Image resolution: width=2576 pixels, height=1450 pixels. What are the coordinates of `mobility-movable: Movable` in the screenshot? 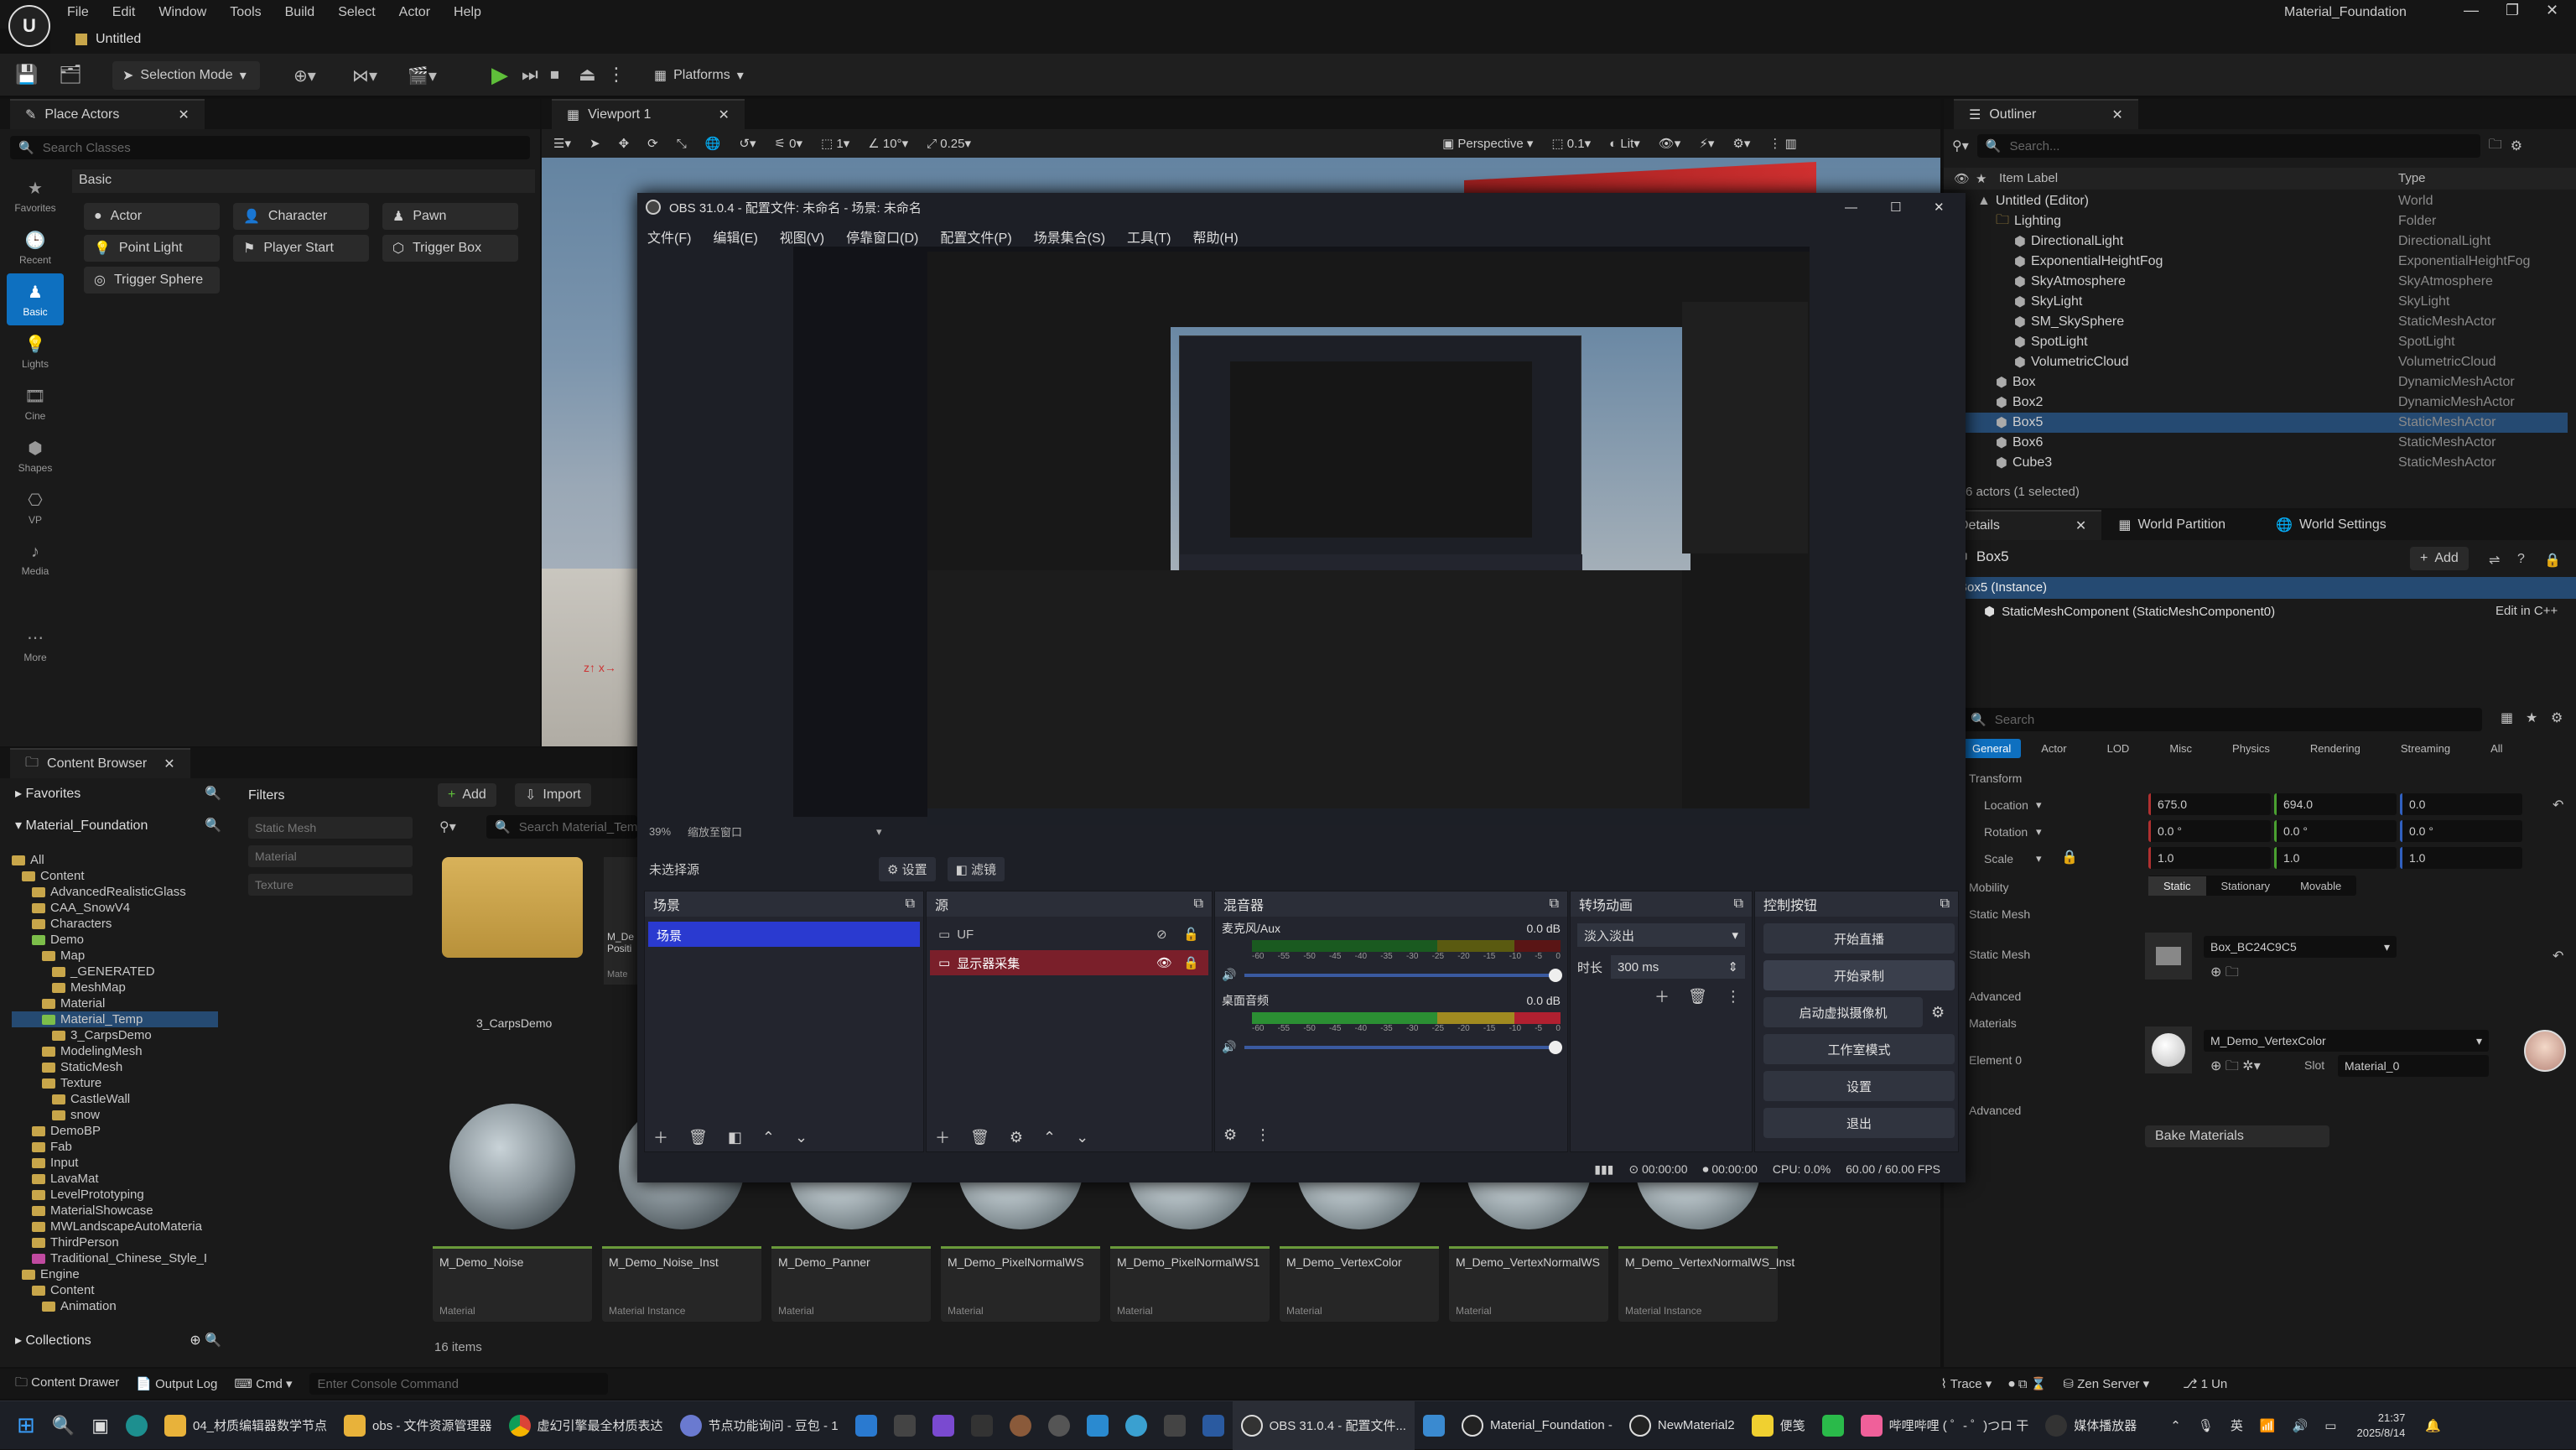 It's located at (2320, 886).